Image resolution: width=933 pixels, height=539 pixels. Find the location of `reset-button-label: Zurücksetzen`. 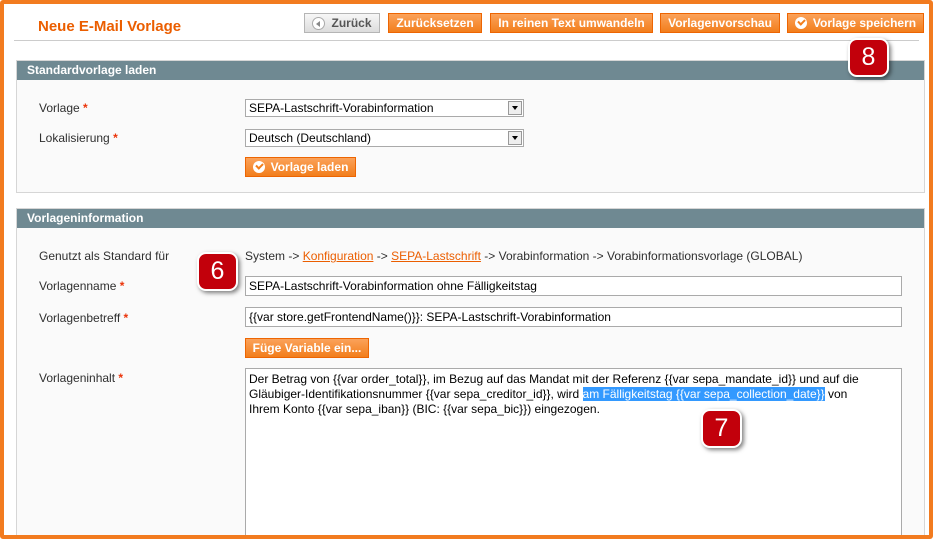

reset-button-label: Zurücksetzen is located at coordinates (435, 23).